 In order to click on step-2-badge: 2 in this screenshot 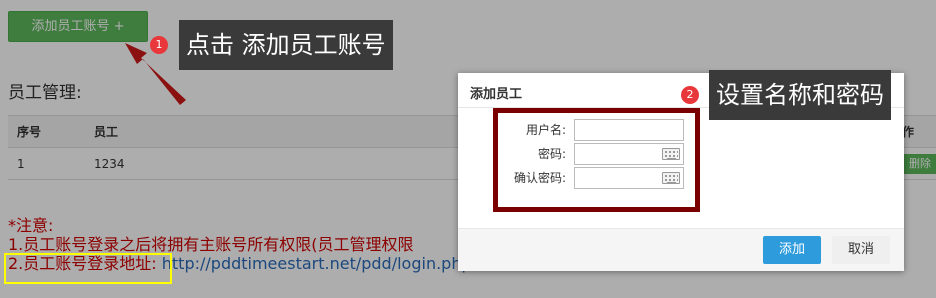, I will do `click(690, 95)`.